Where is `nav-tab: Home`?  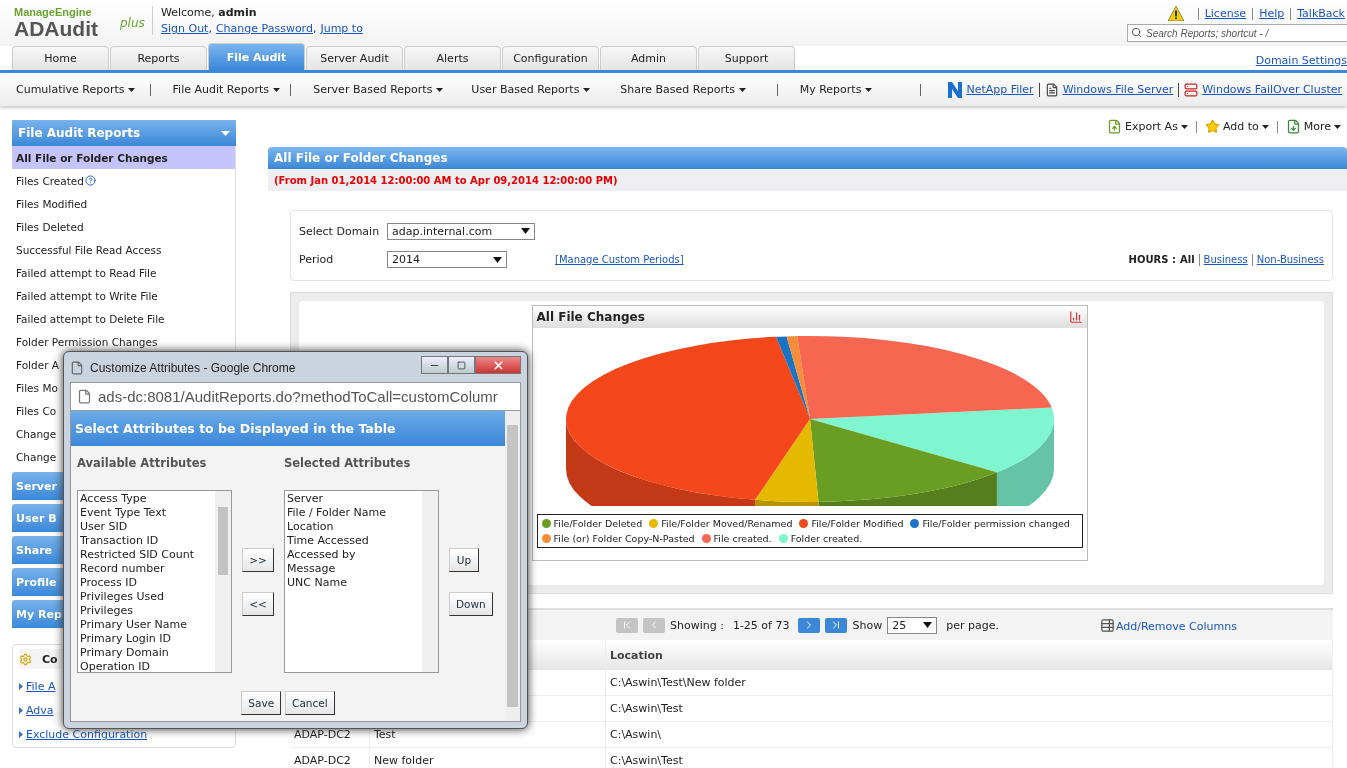
nav-tab: Home is located at coordinates (60, 58).